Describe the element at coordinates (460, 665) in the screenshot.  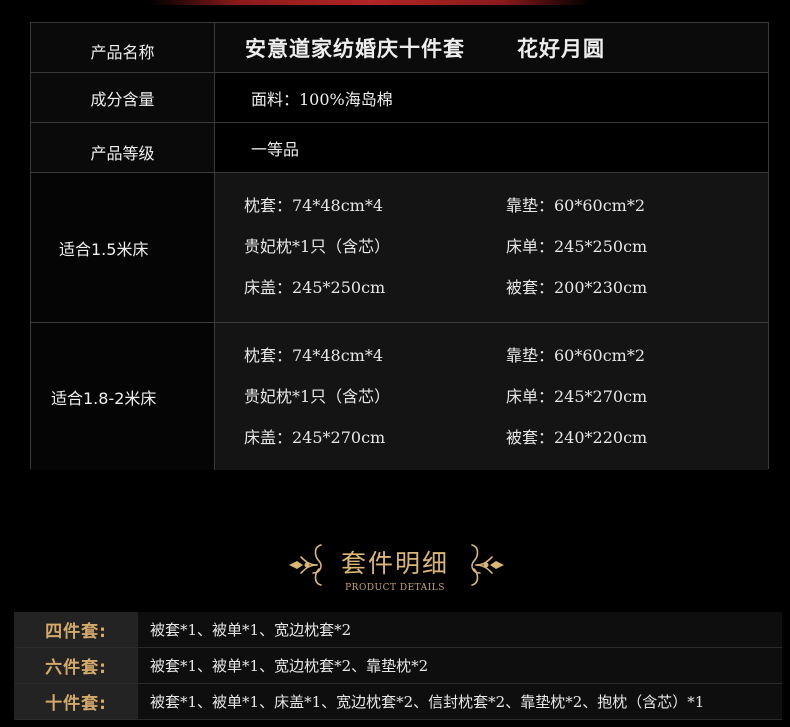
I see `package-contents: 被套*1、被单*1、宽边枕套*2、靠垫枕*2` at that location.